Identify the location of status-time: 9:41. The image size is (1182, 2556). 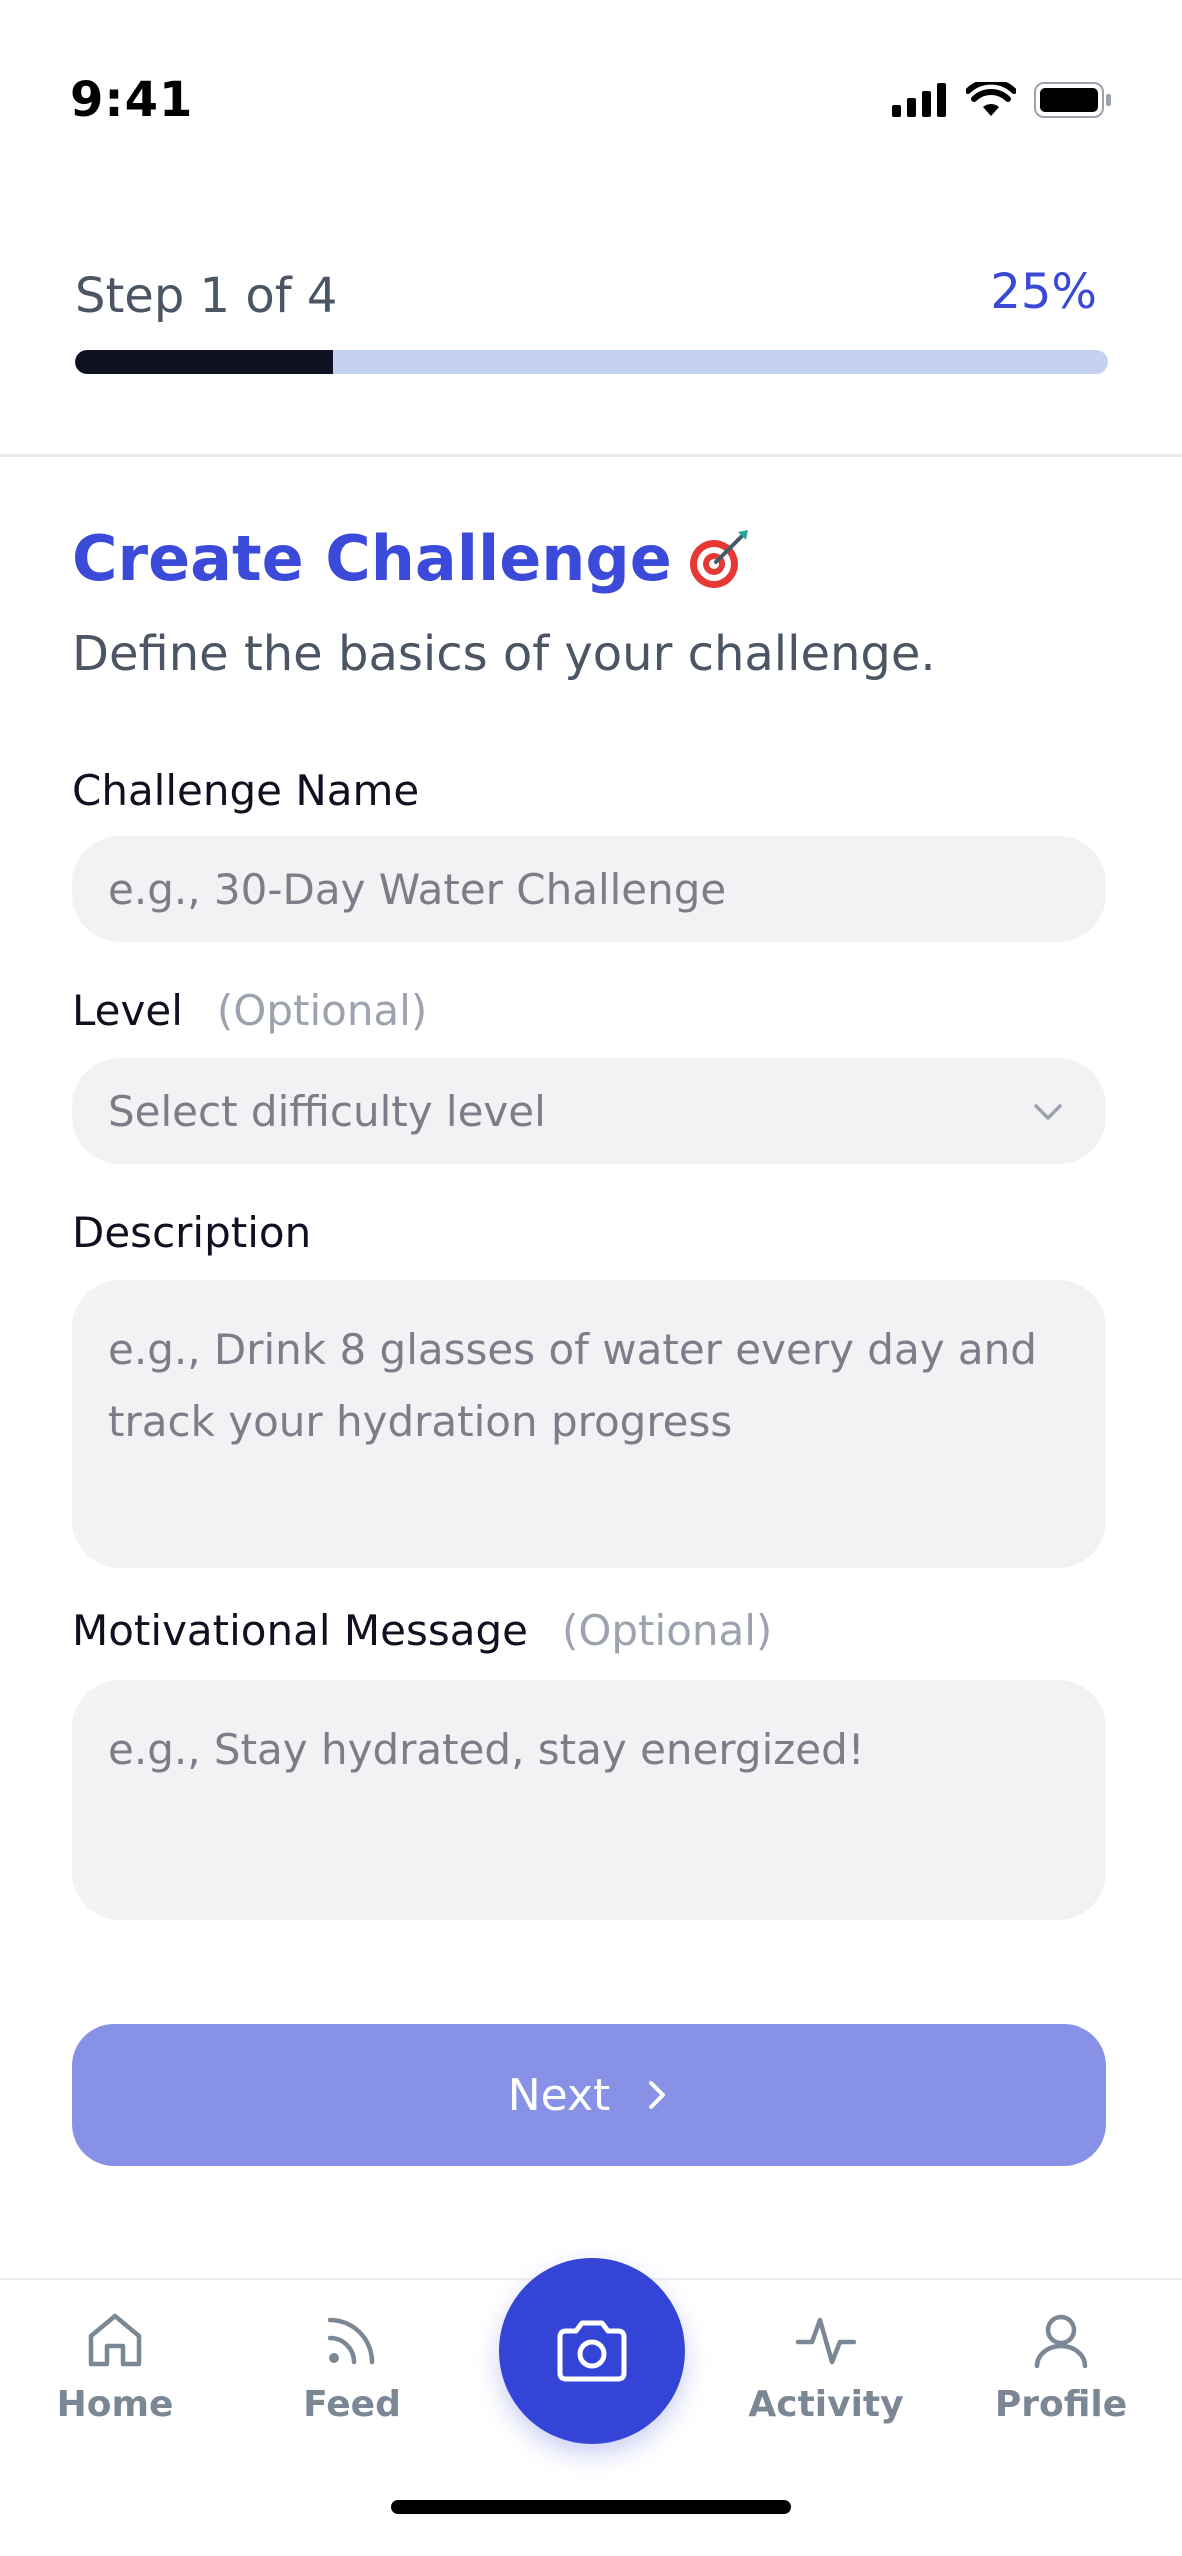
(132, 100).